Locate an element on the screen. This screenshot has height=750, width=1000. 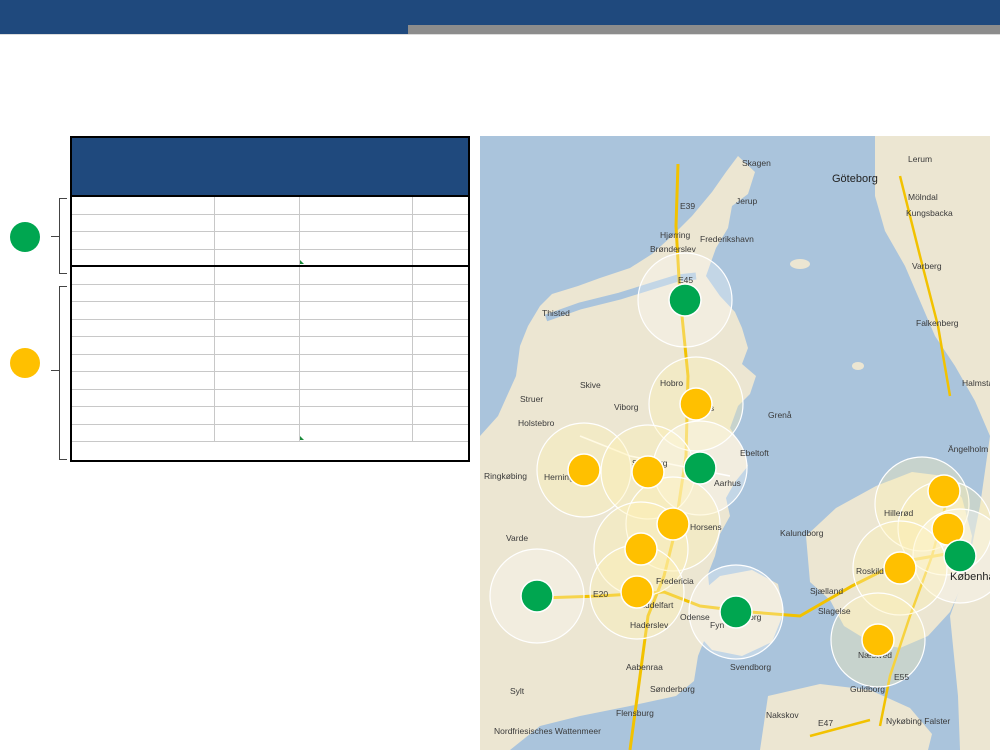
place-label: Fredericia is located at coordinates (675, 581).